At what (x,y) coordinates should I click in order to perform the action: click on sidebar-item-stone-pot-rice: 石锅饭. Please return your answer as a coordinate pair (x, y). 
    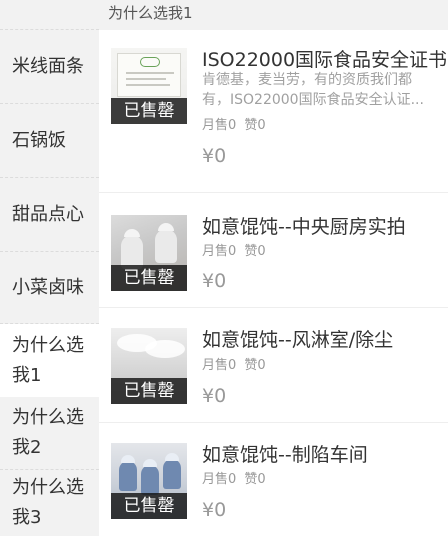
    Looking at the image, I should click on (49, 141).